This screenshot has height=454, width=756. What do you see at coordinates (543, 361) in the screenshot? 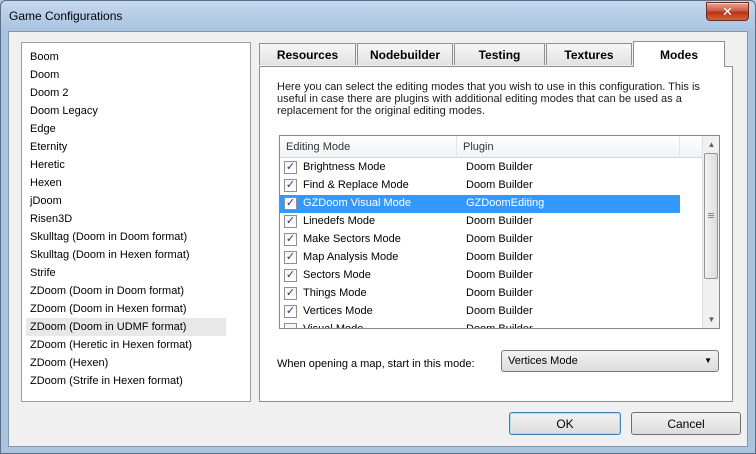
I see `start-mode-value: Vertices Mode` at bounding box center [543, 361].